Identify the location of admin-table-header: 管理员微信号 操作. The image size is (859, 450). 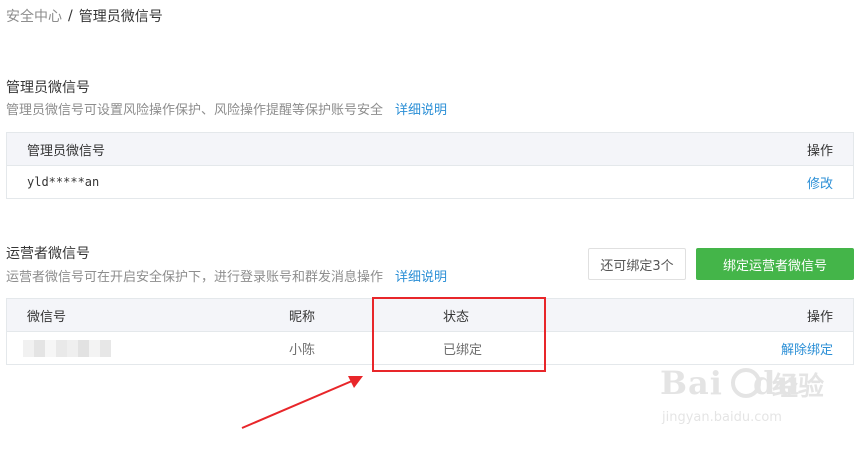
(430, 149).